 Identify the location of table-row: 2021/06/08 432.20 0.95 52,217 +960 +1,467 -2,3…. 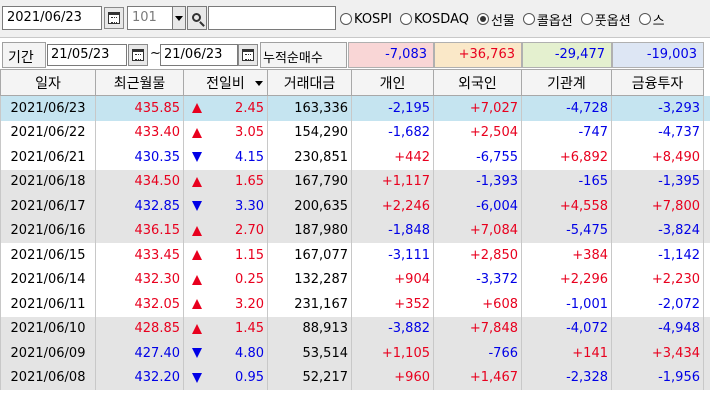
(355, 377).